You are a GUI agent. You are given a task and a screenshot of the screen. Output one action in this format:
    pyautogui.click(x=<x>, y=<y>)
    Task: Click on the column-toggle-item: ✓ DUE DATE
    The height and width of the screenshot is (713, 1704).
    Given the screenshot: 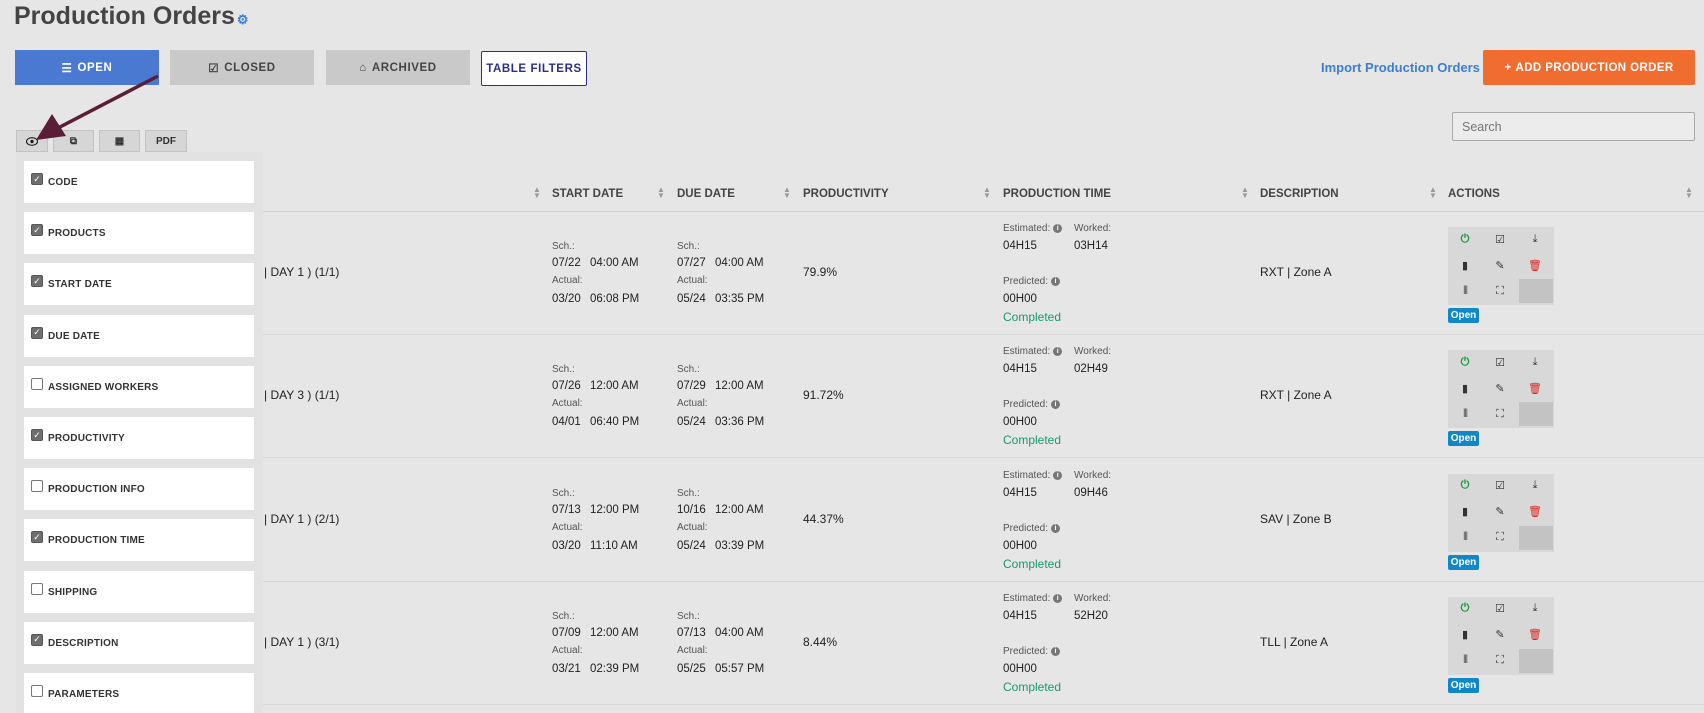 What is the action you would take?
    pyautogui.click(x=139, y=335)
    